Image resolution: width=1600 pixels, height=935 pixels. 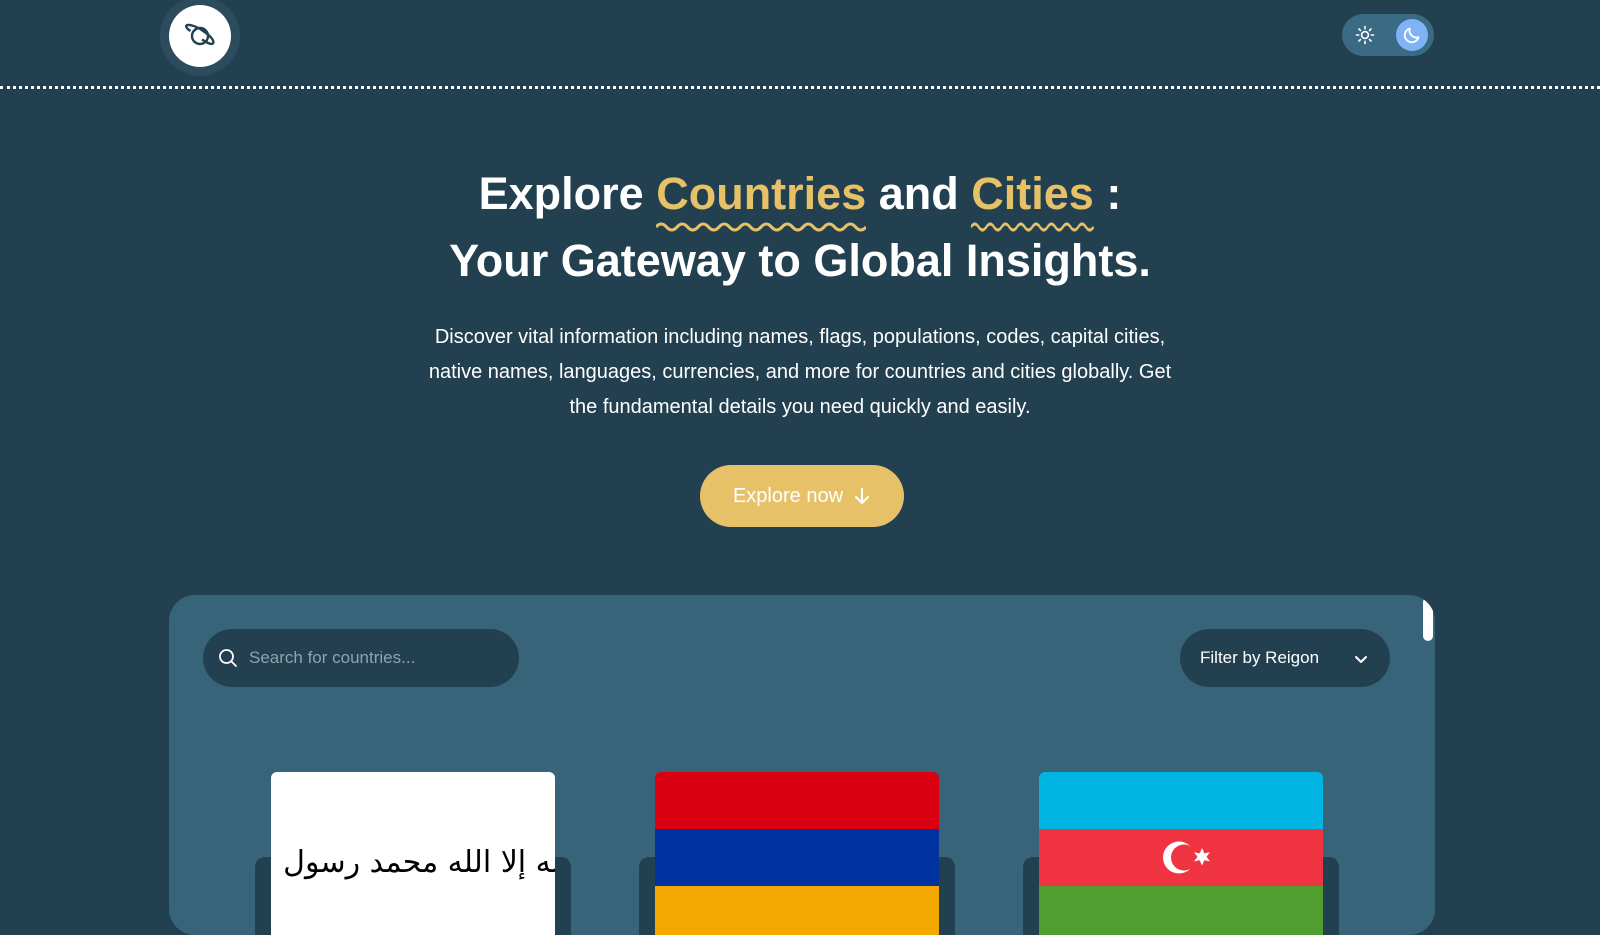 I want to click on header-divider, so click(x=800, y=87).